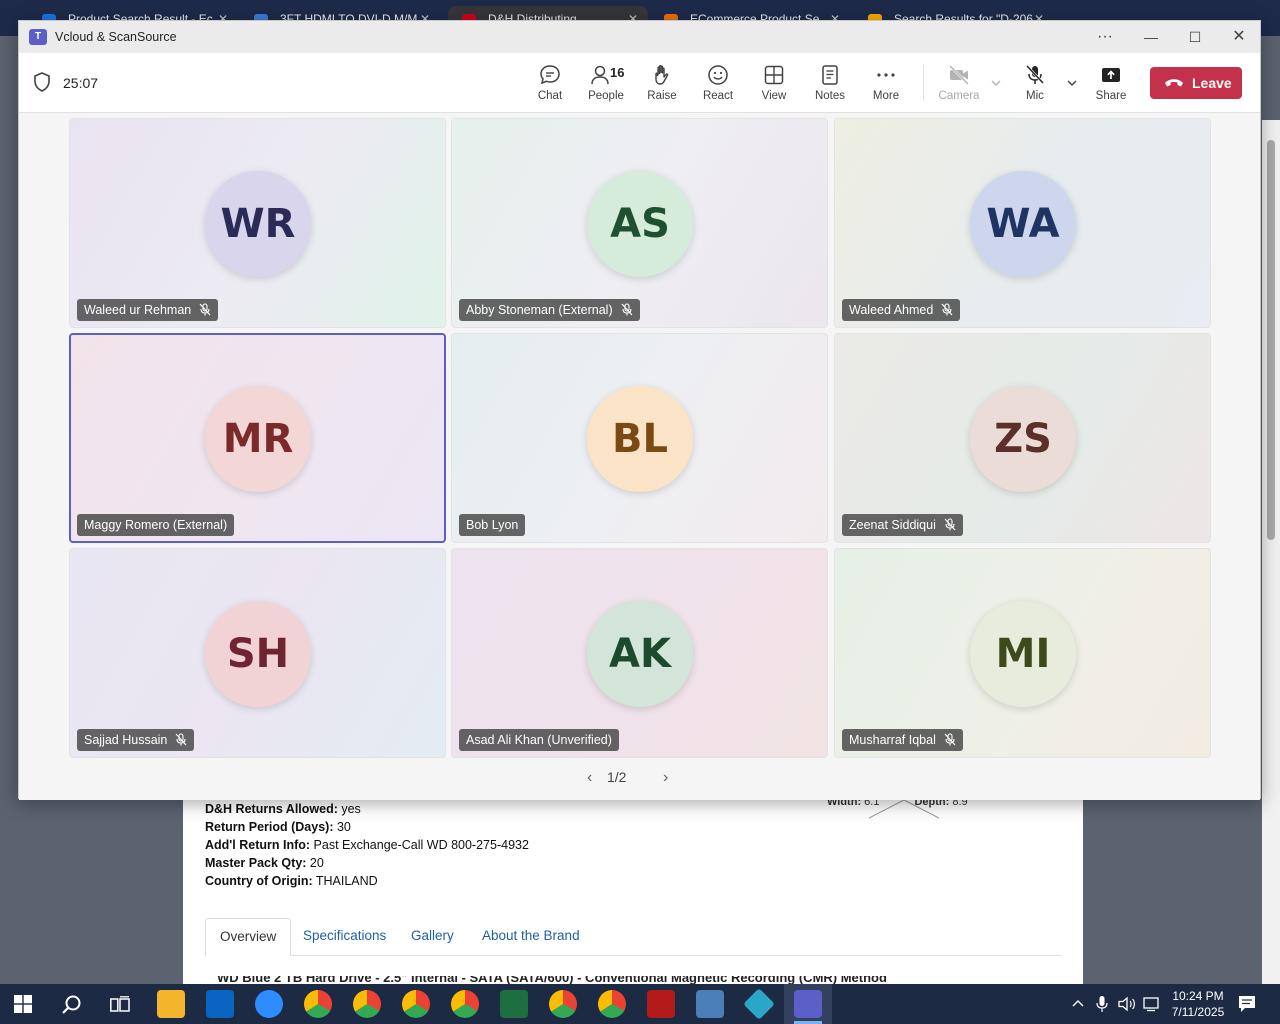 The image size is (1280, 1024). I want to click on task-view-icon, so click(120, 1005).